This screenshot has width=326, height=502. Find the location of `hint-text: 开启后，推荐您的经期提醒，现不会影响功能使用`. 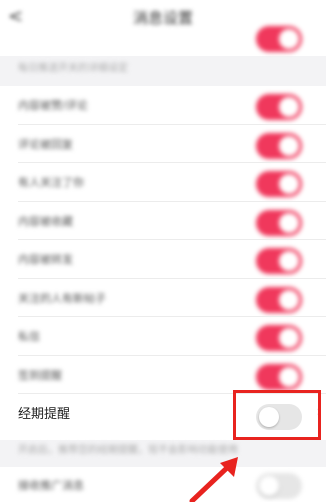

hint-text: 开启后，推荐您的经期提醒，现不会影响功能使用 is located at coordinates (128, 450).